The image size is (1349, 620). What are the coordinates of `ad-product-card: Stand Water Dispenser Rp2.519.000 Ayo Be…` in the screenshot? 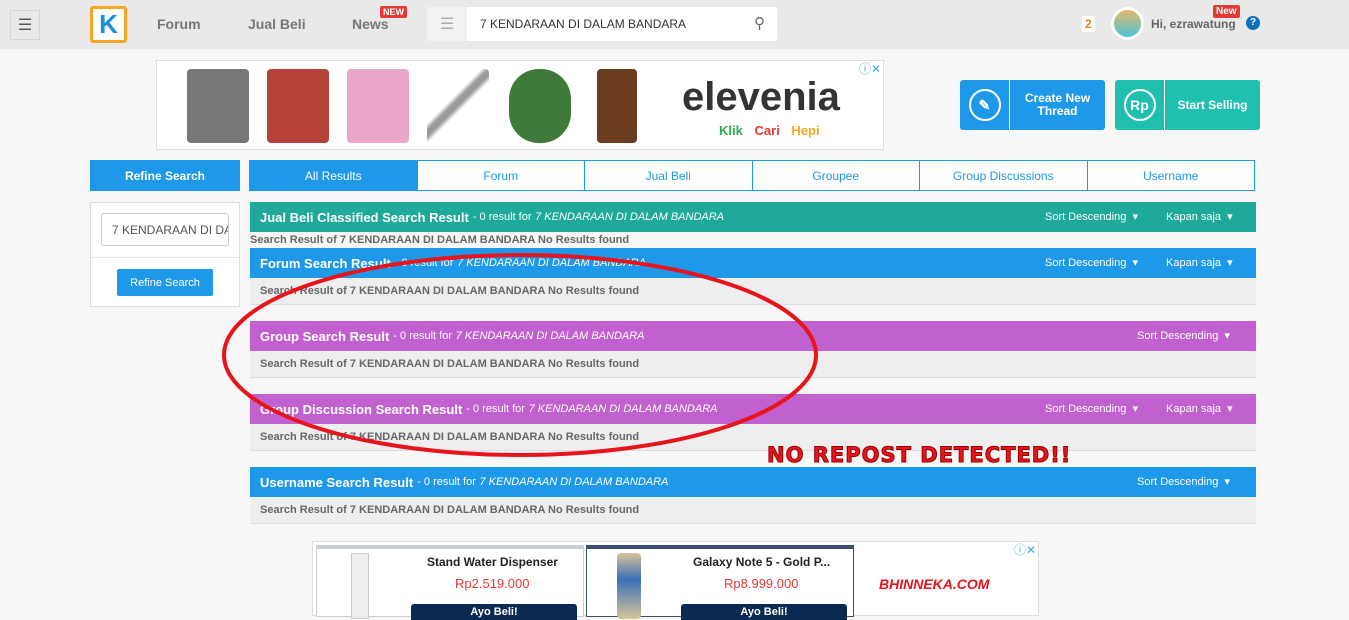 It's located at (450, 582).